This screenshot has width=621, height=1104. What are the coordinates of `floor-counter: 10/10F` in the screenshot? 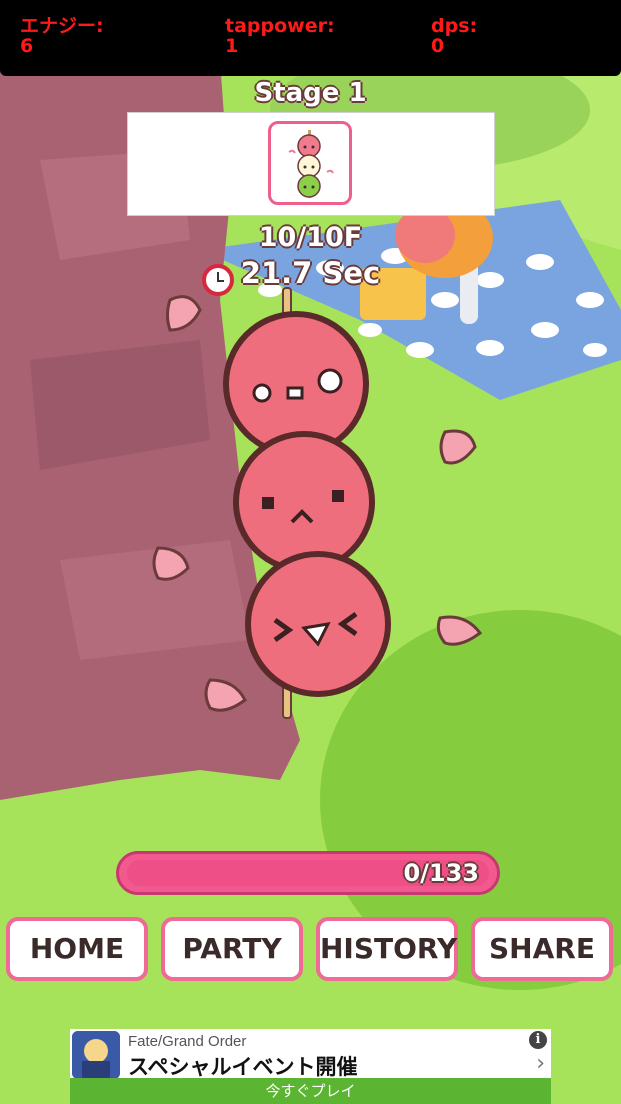 It's located at (310, 237).